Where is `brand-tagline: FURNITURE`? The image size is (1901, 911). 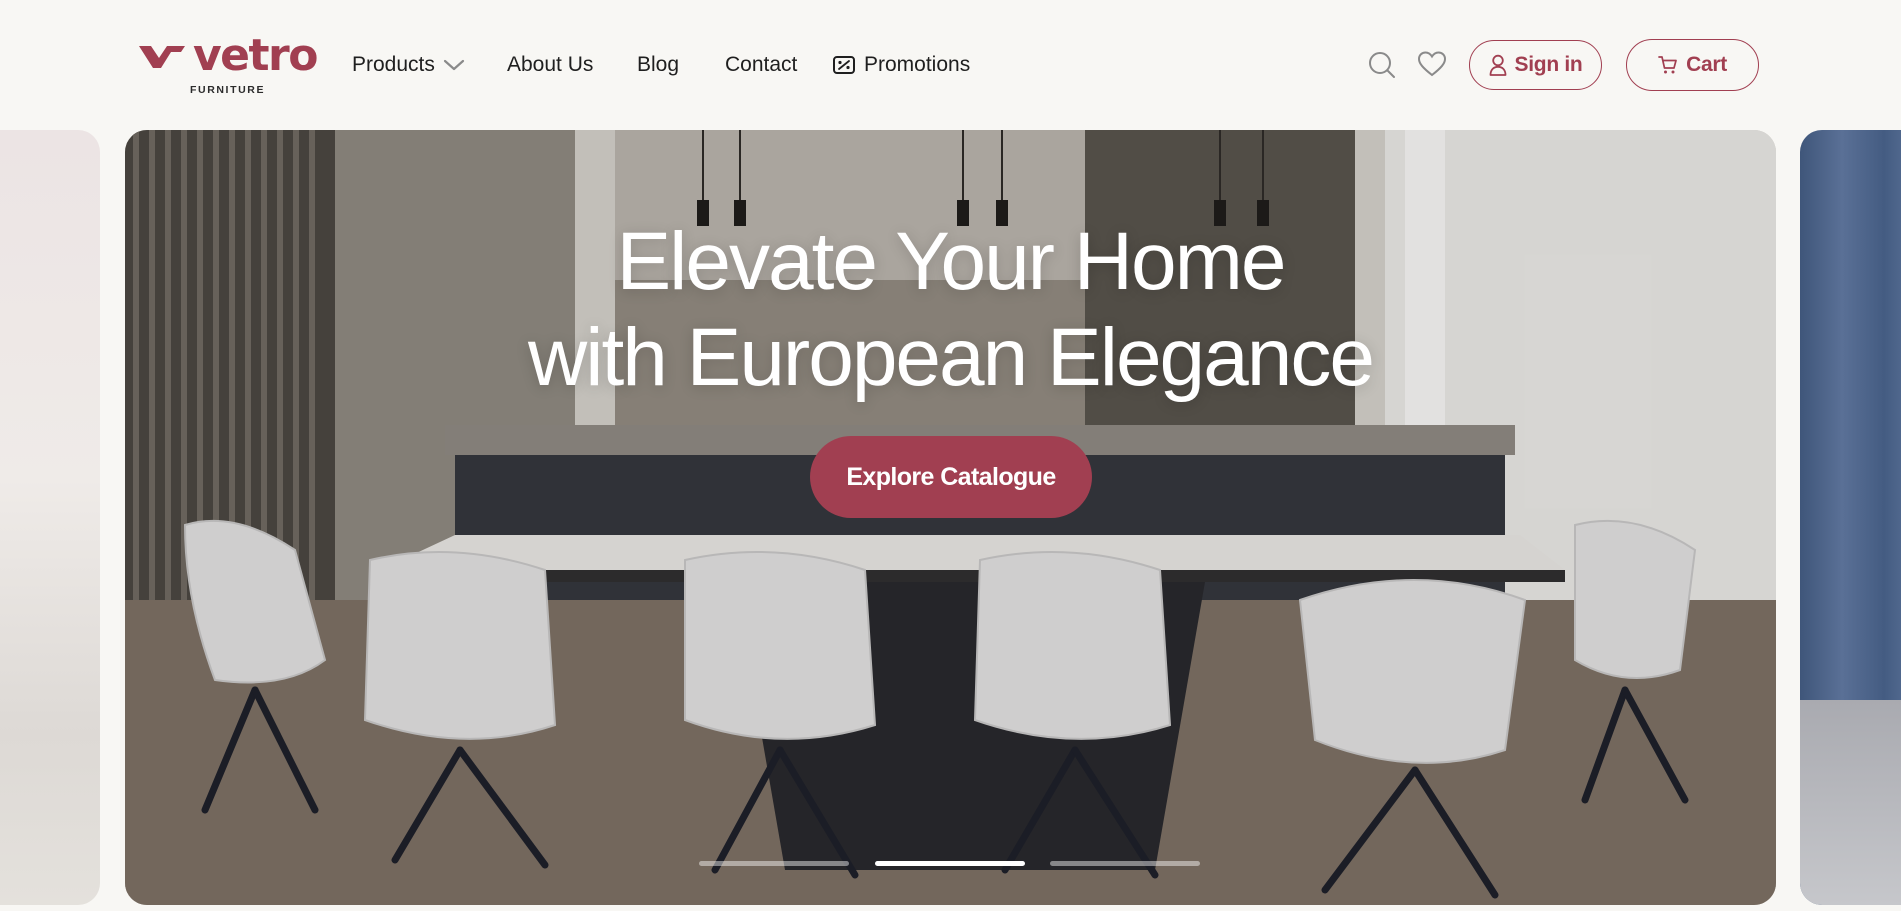
brand-tagline: FURNITURE is located at coordinates (228, 90).